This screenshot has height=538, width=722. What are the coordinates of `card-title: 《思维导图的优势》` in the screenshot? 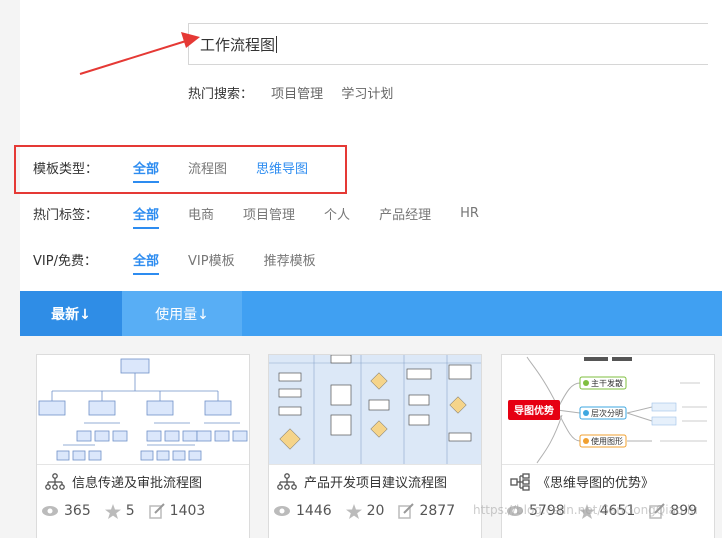 It's located at (582, 481).